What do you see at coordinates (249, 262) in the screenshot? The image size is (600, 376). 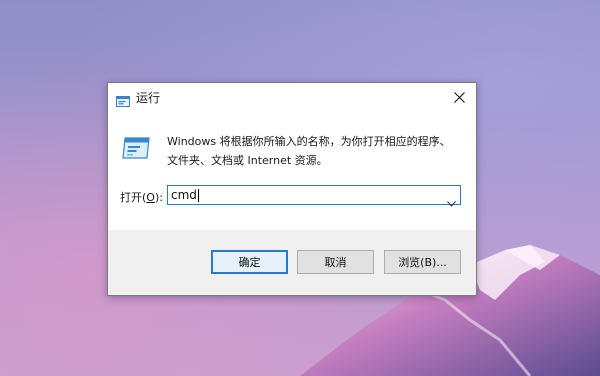 I see `ok-button: 确定` at bounding box center [249, 262].